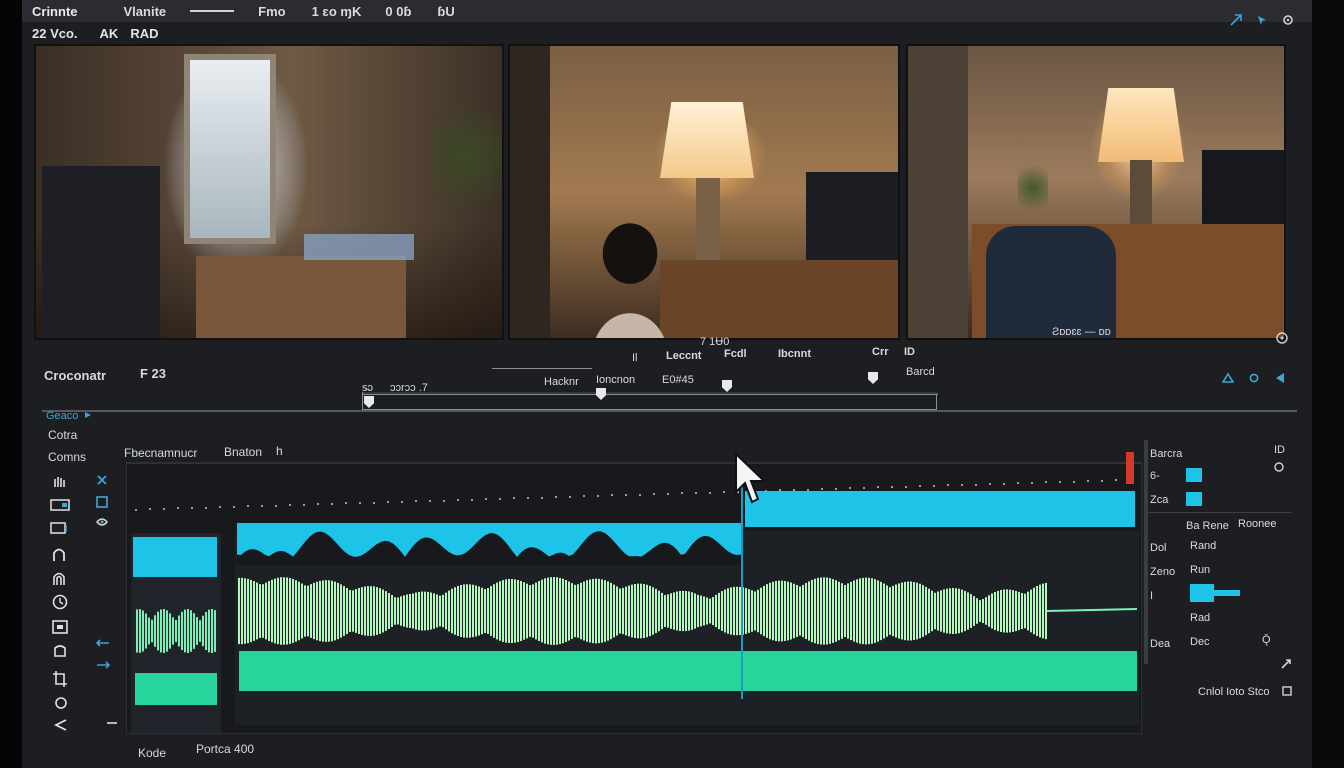 The image size is (1344, 768). What do you see at coordinates (59, 554) in the screenshot?
I see `arch-icon` at bounding box center [59, 554].